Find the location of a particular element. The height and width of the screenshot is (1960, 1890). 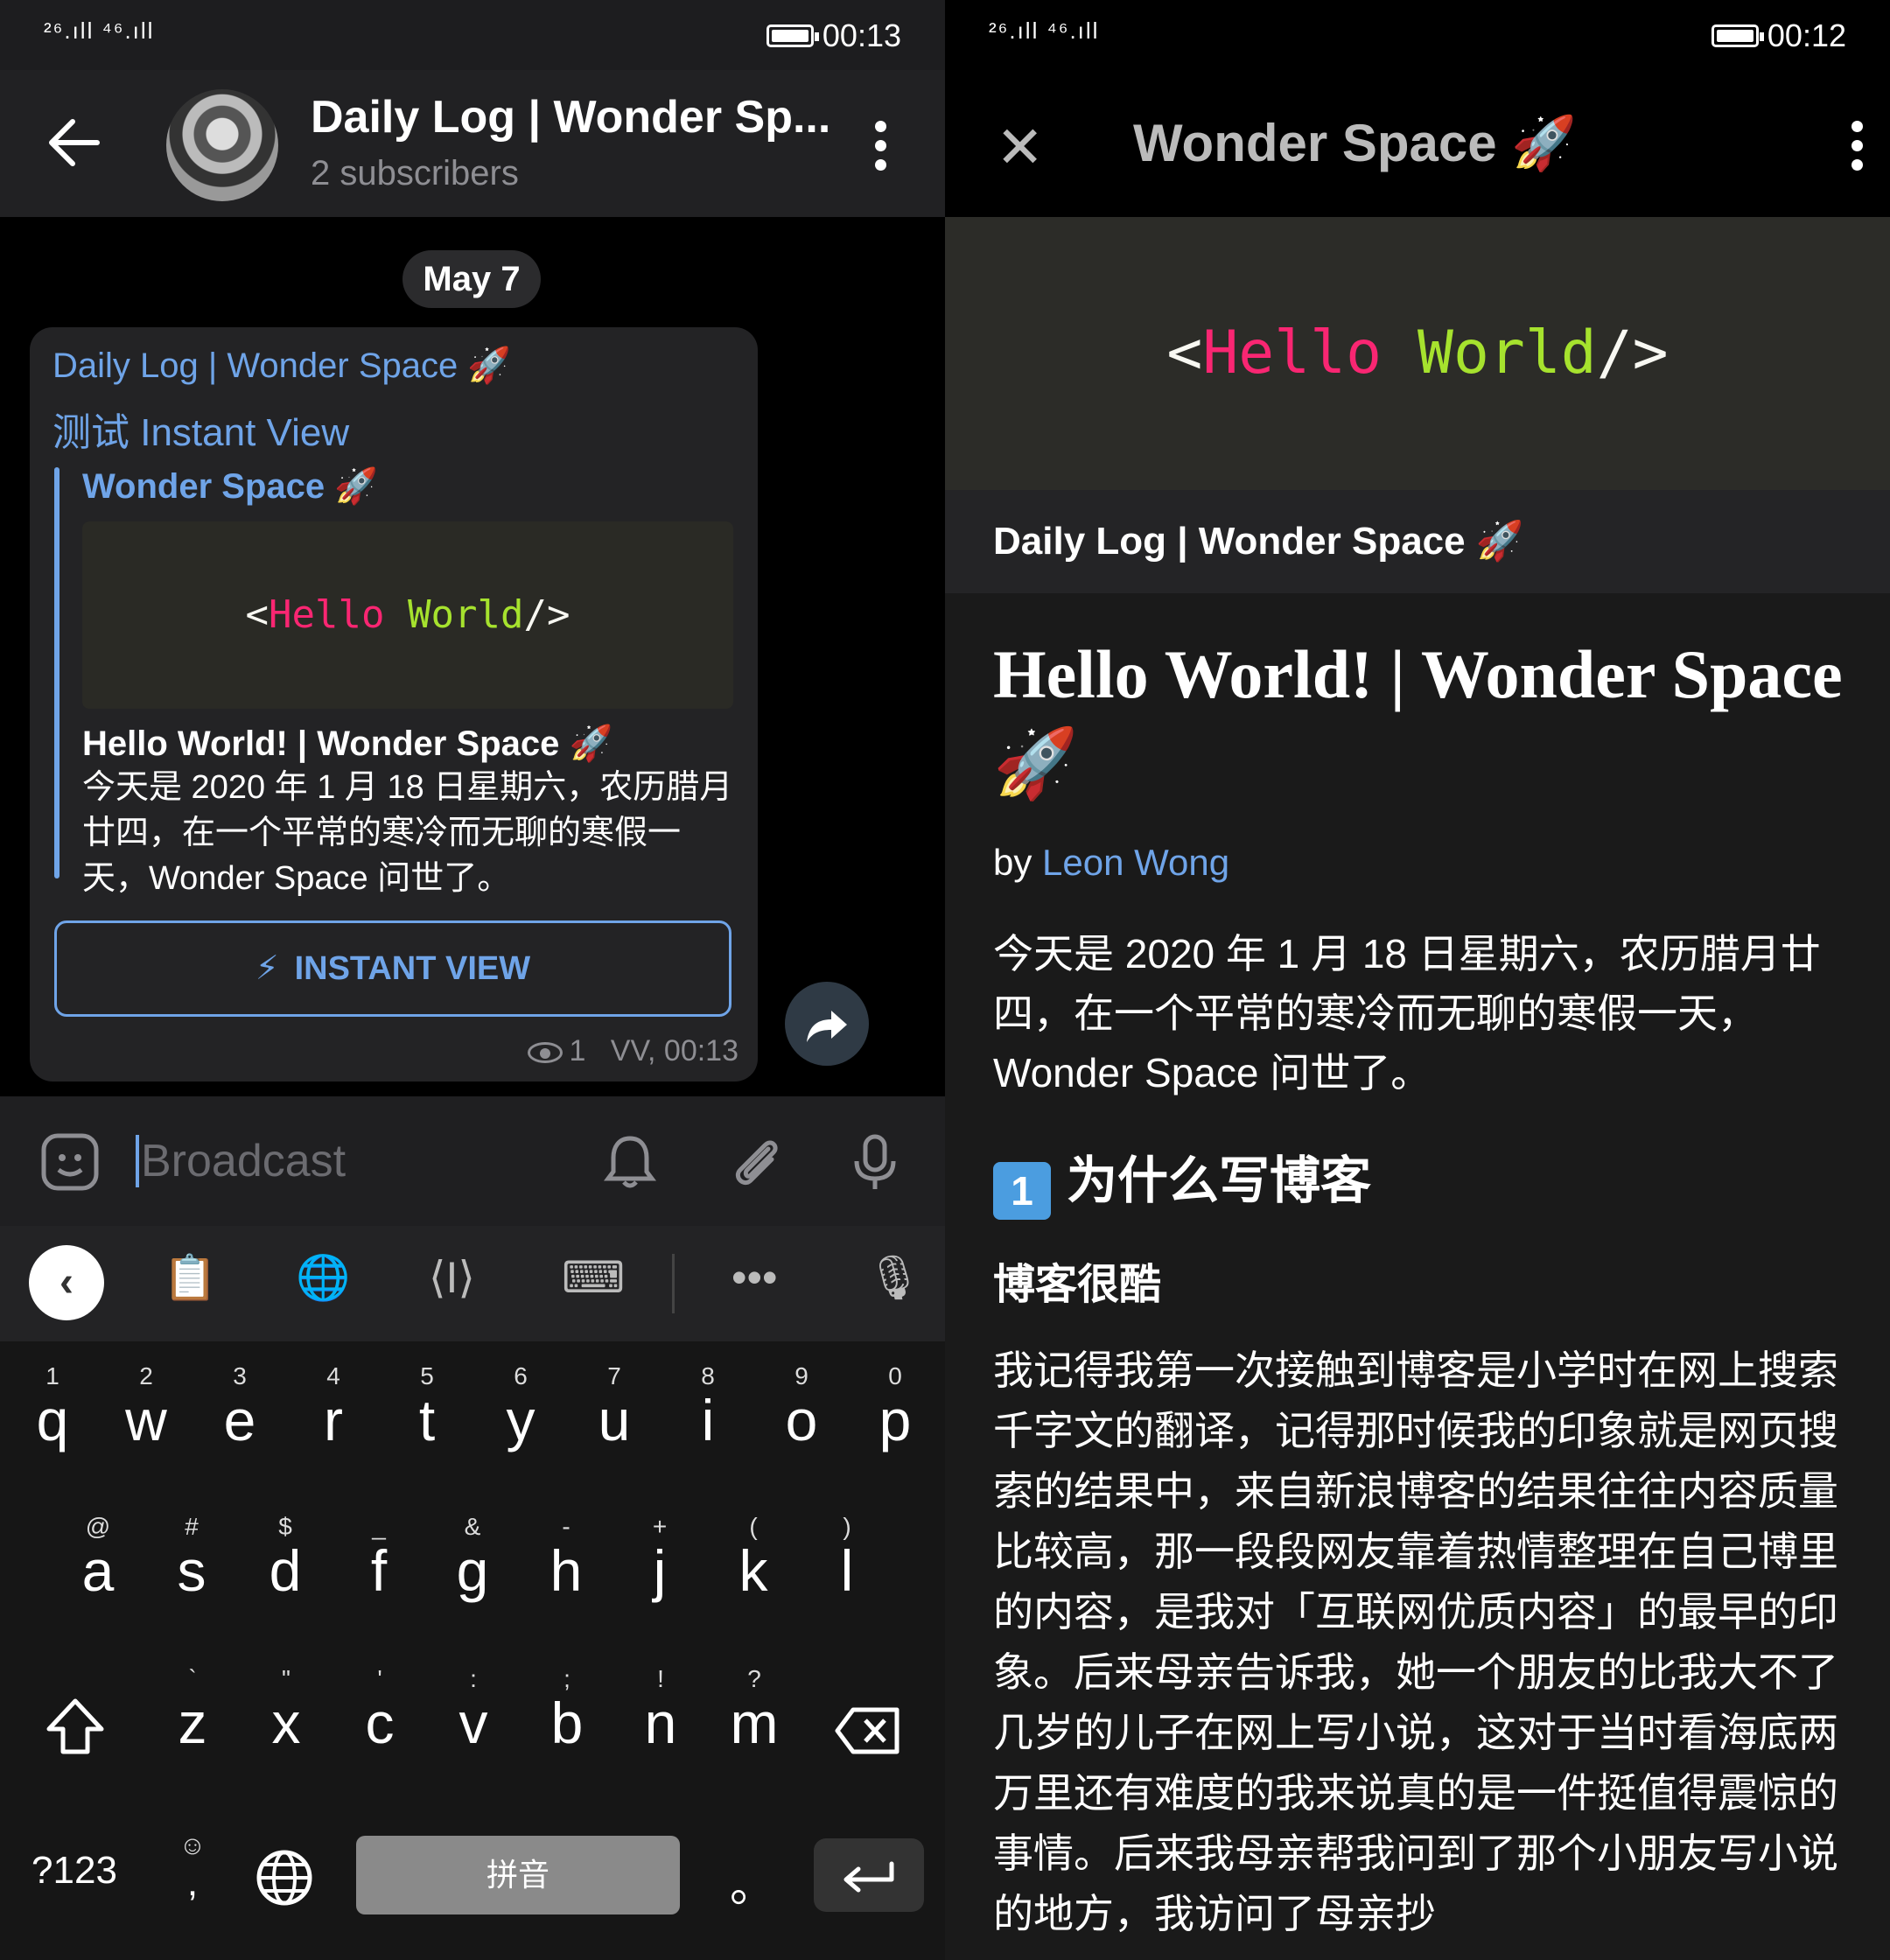

key-label: q is located at coordinates (52, 1420).